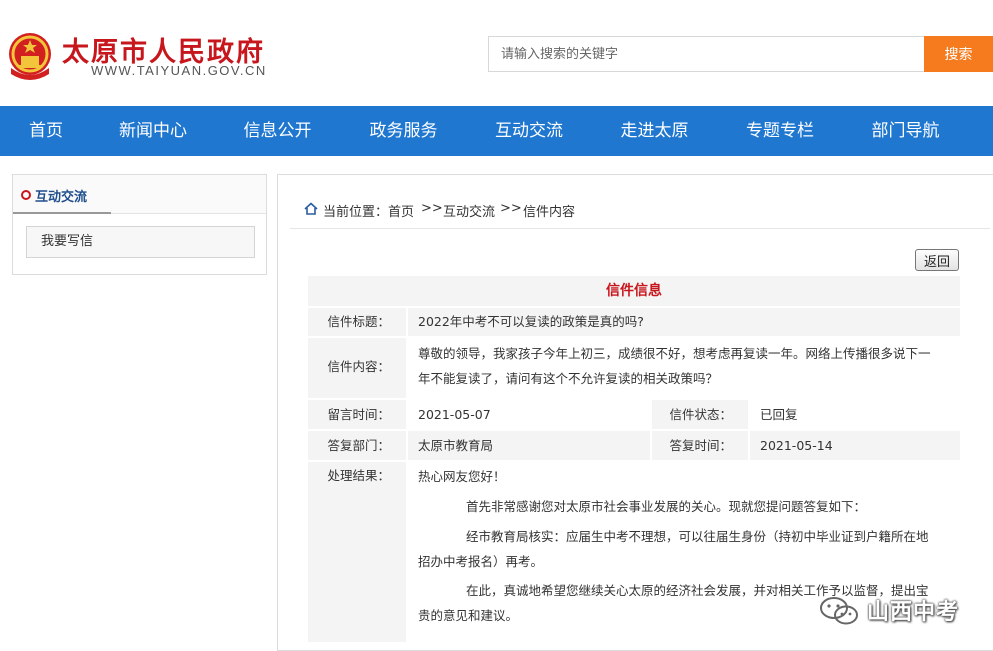 This screenshot has width=993, height=651. Describe the element at coordinates (139, 194) in the screenshot. I see `sidebar-header: 互动交流` at that location.